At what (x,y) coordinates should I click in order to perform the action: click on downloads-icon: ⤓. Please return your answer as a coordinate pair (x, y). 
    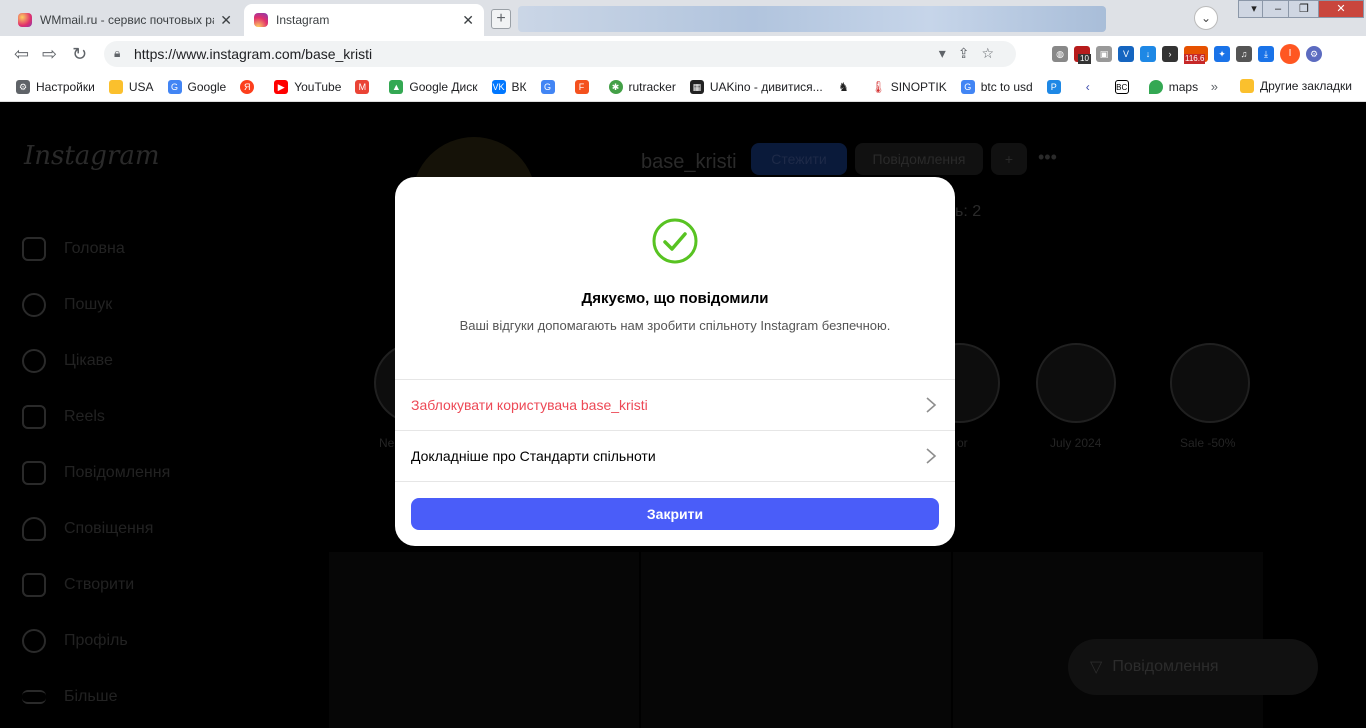
    Looking at the image, I should click on (1266, 54).